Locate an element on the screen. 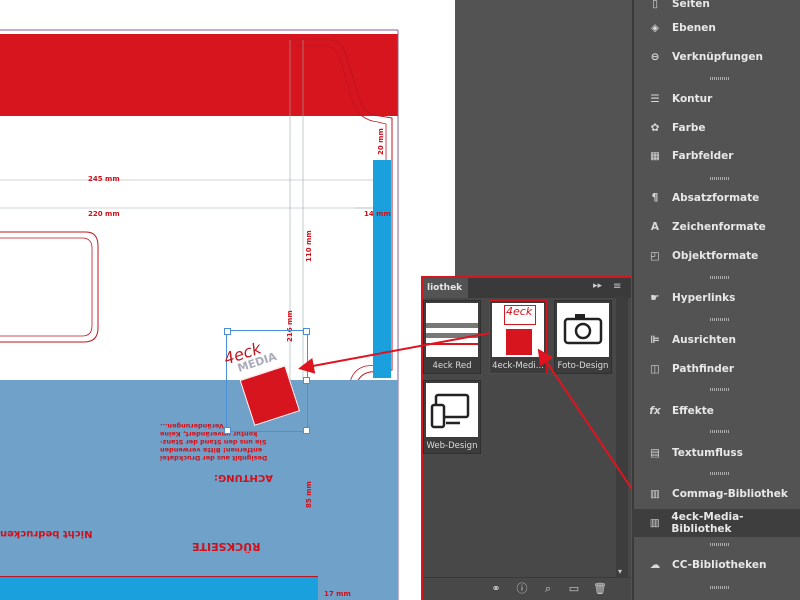 The height and width of the screenshot is (600, 800). character-styles-icon: A is located at coordinates (655, 227).